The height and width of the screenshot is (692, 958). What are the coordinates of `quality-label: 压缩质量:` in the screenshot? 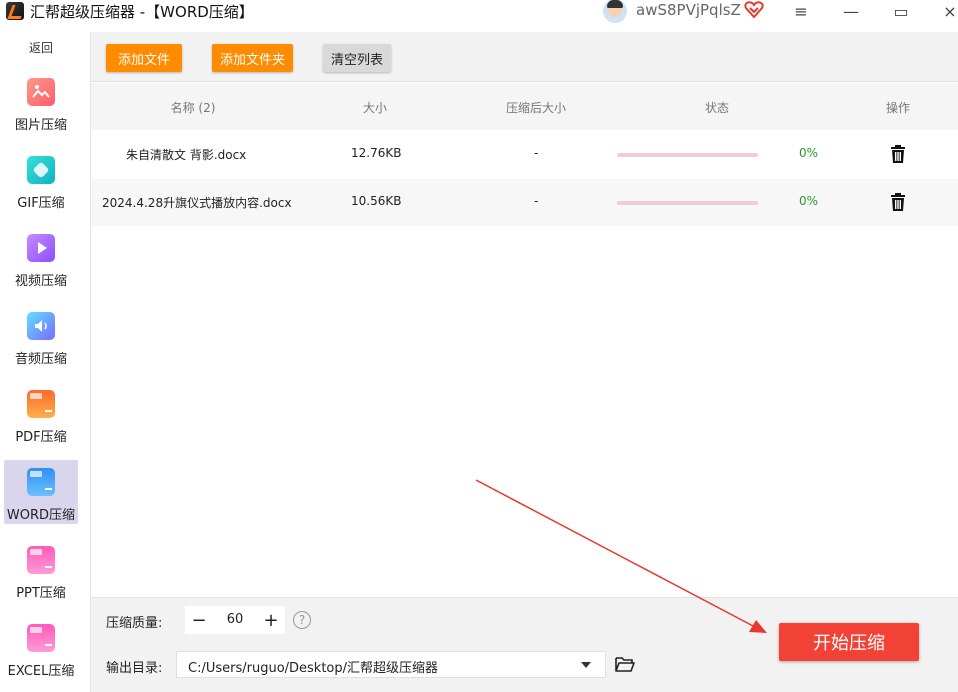 It's located at (134, 623).